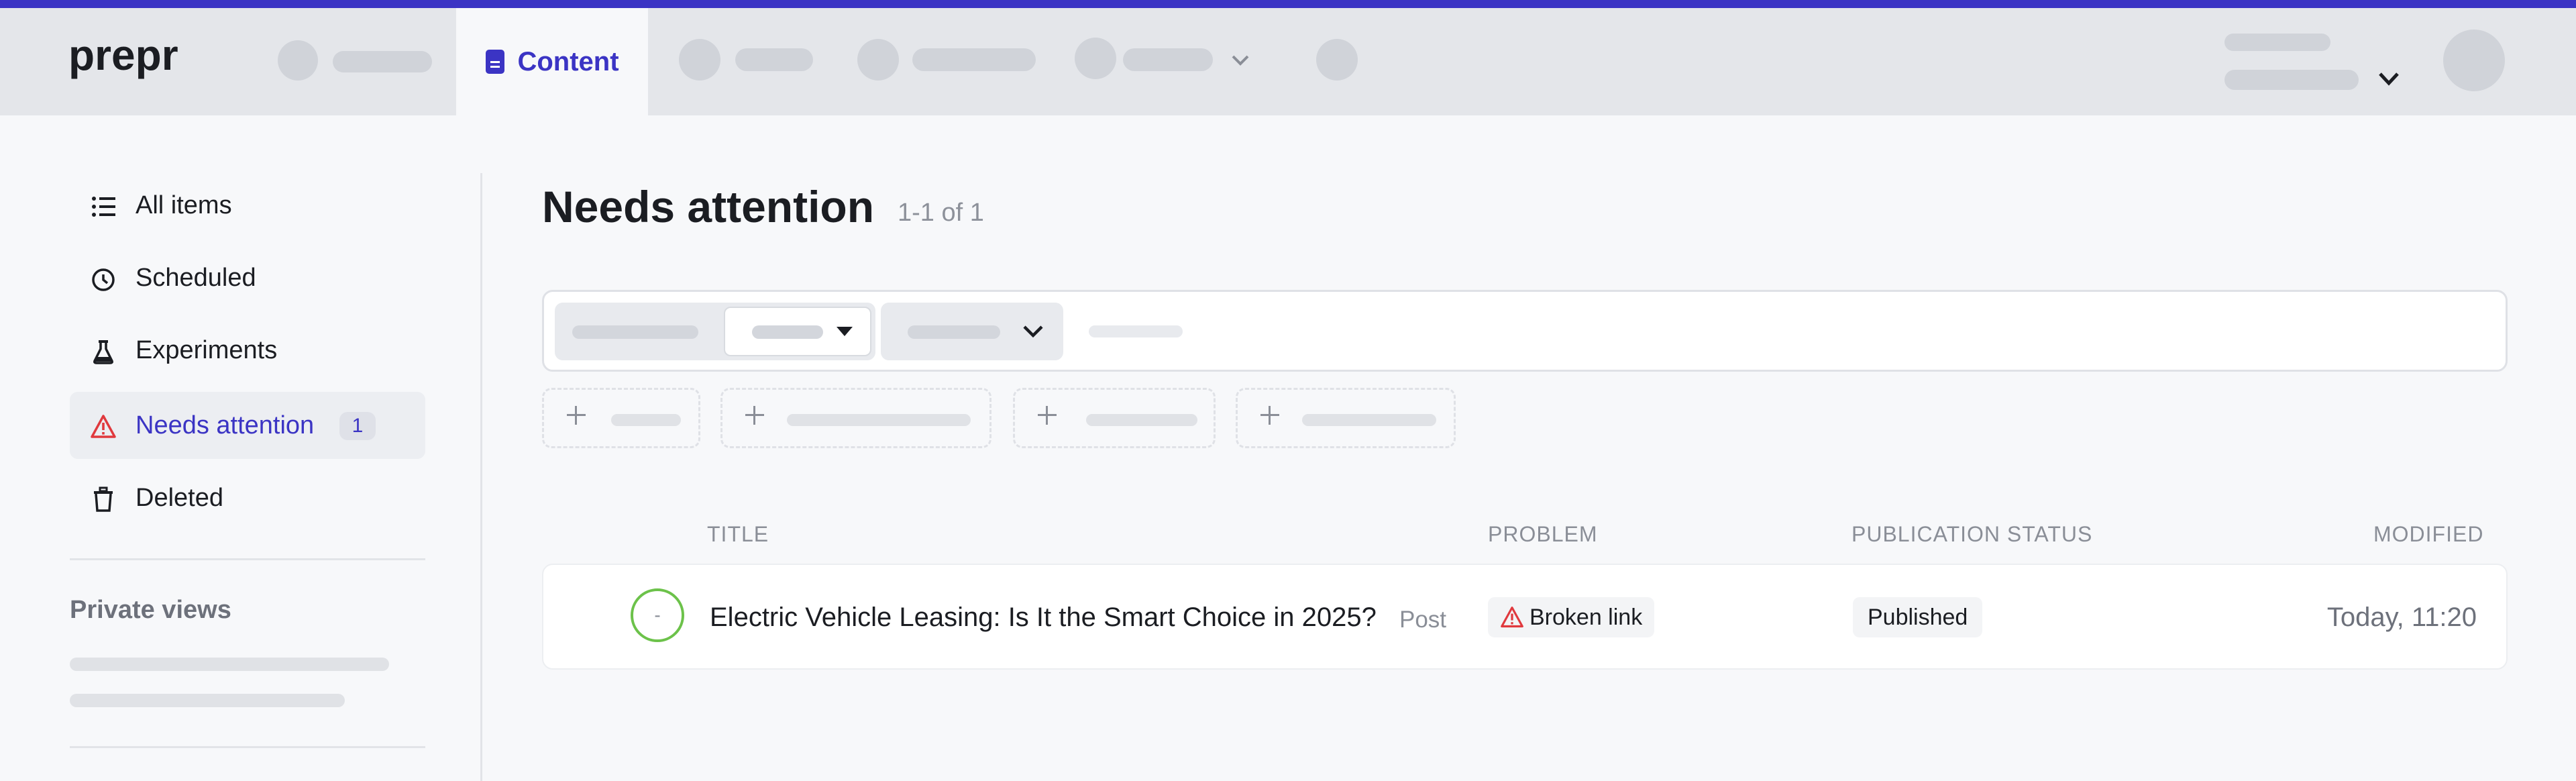 Image resolution: width=2576 pixels, height=781 pixels. What do you see at coordinates (2277, 42) in the screenshot?
I see `workspace-name-placeholder` at bounding box center [2277, 42].